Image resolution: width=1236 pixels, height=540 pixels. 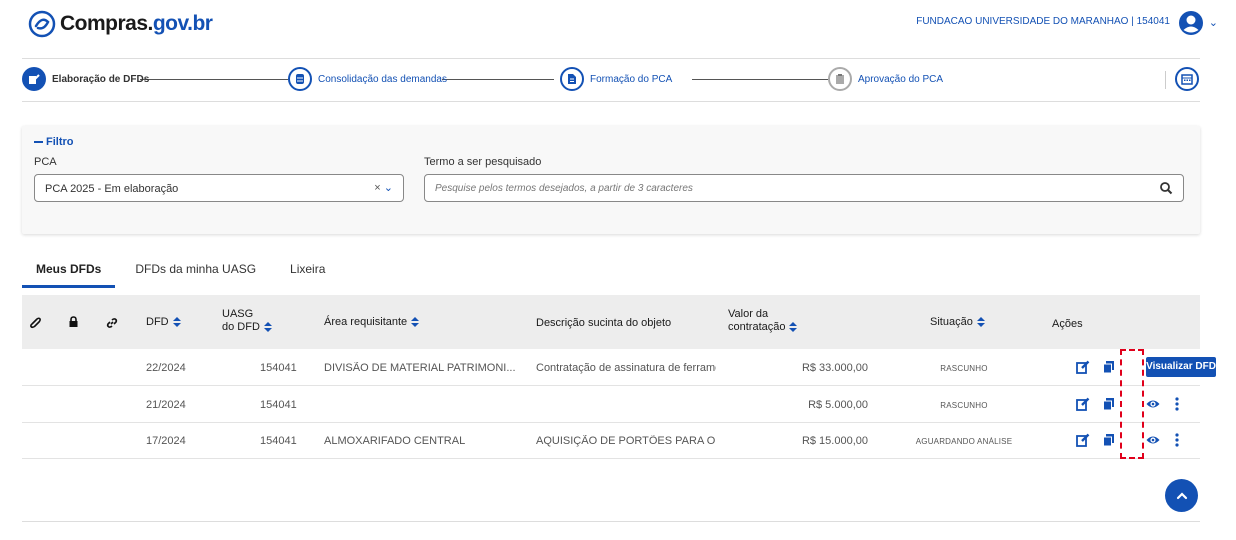 What do you see at coordinates (885, 79) in the screenshot?
I see `step-aprovacao: Aprovação do PCA` at bounding box center [885, 79].